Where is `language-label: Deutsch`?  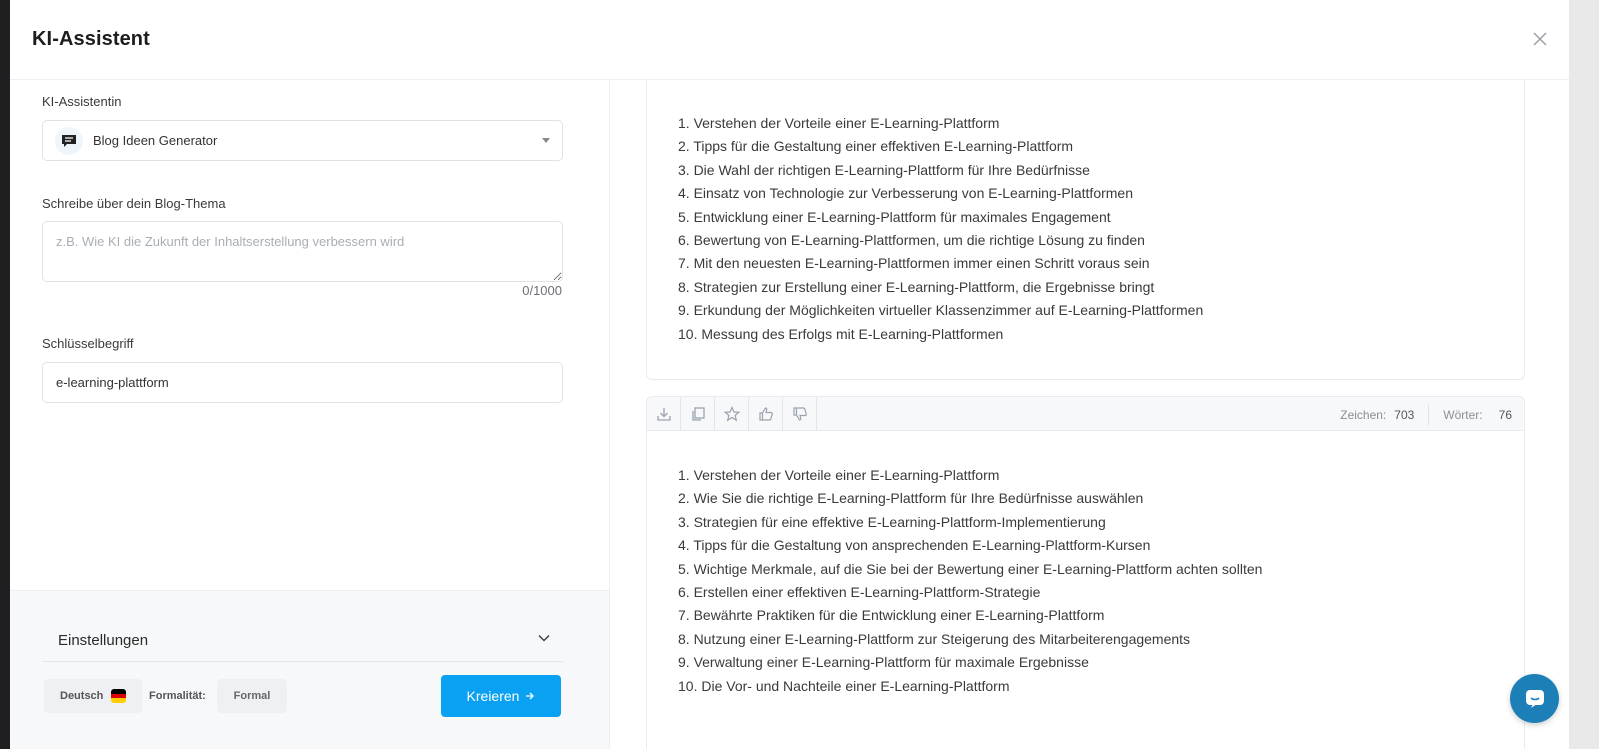
language-label: Deutsch is located at coordinates (82, 696).